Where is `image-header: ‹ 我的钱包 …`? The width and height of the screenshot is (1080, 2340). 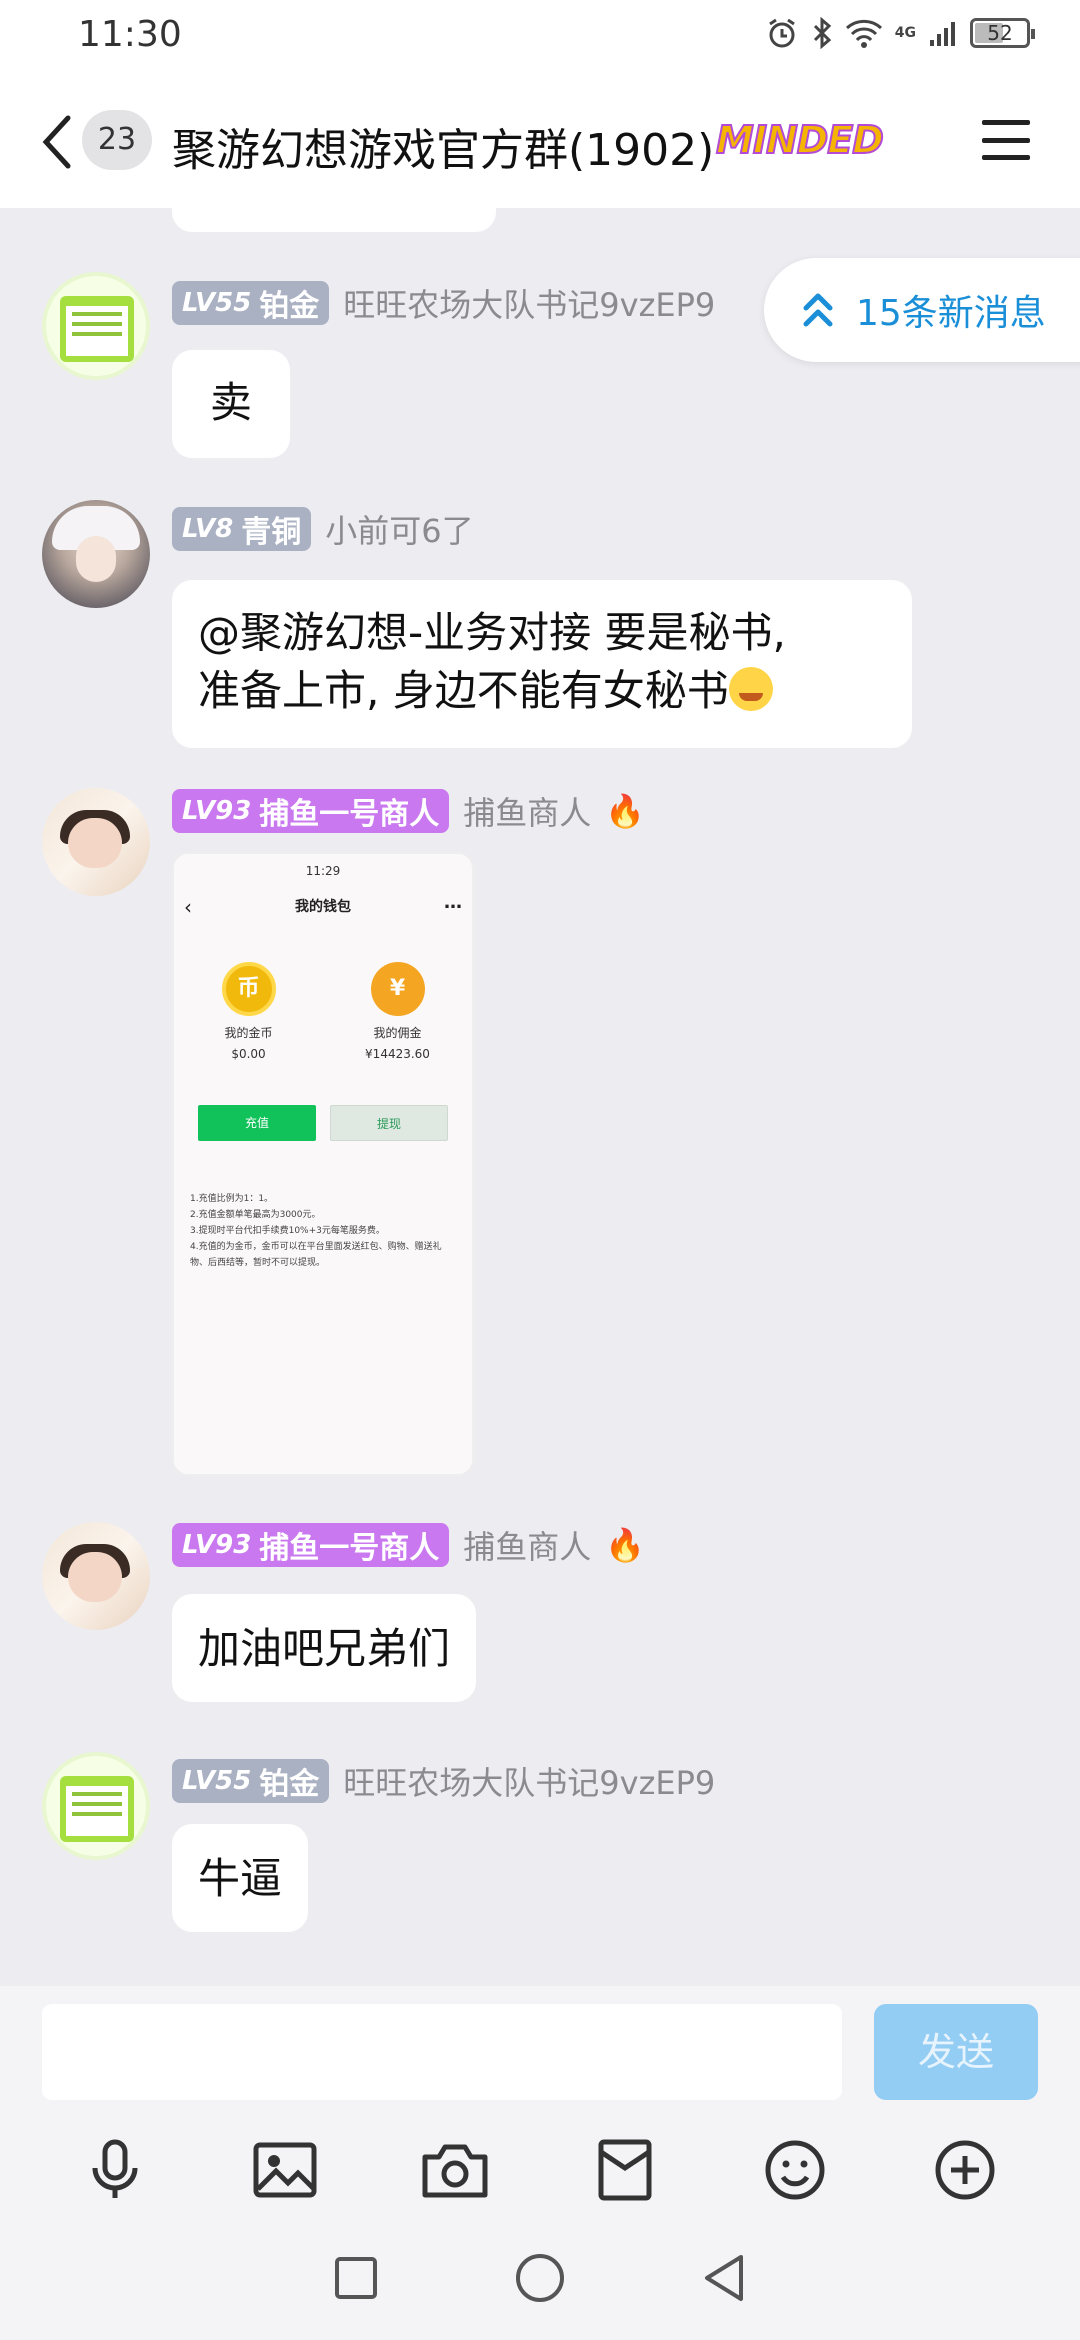
image-header: ‹ 我的钱包 … is located at coordinates (323, 907).